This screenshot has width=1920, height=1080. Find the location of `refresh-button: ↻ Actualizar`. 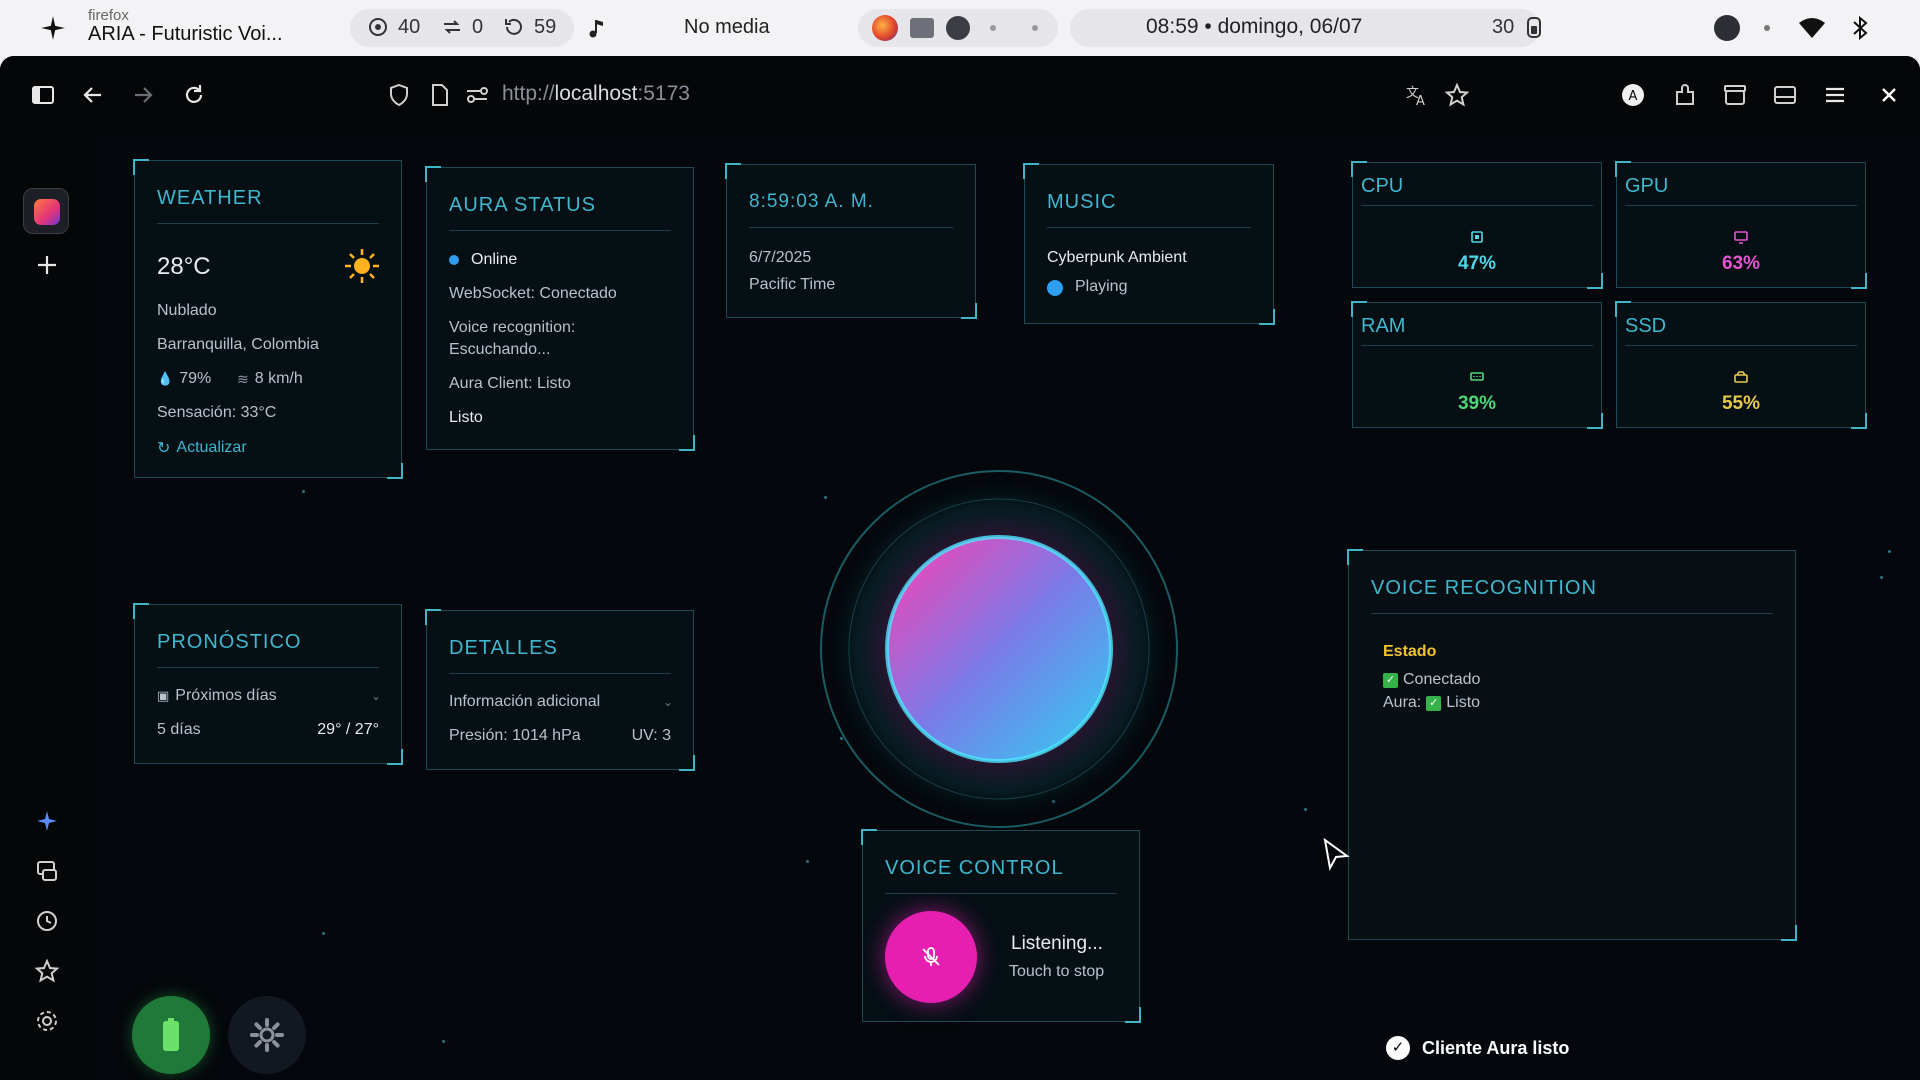

refresh-button: ↻ Actualizar is located at coordinates (202, 448).